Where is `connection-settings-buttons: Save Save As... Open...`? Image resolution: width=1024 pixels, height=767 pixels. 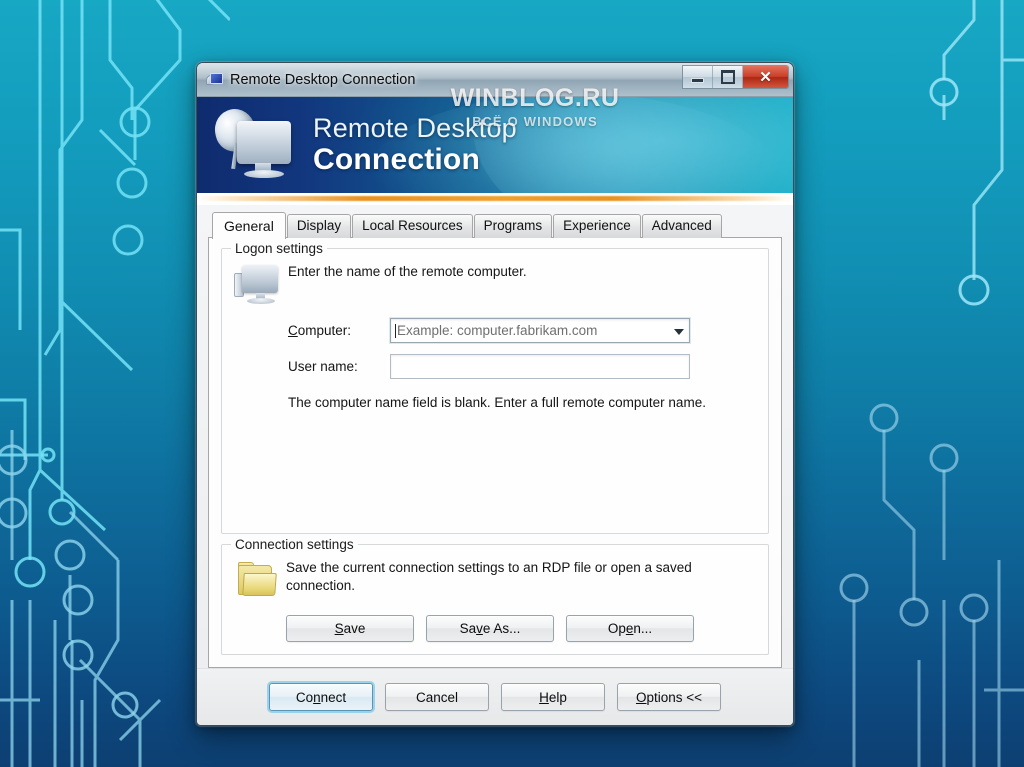
connection-settings-buttons: Save Save As... Open... is located at coordinates (521, 628).